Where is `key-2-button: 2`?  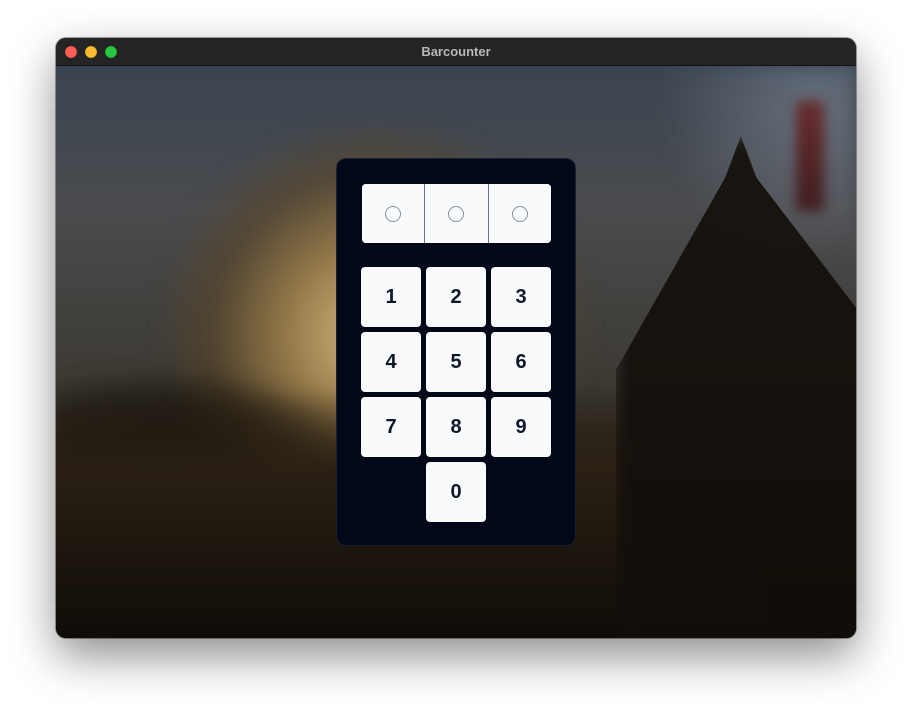
key-2-button: 2 is located at coordinates (456, 297).